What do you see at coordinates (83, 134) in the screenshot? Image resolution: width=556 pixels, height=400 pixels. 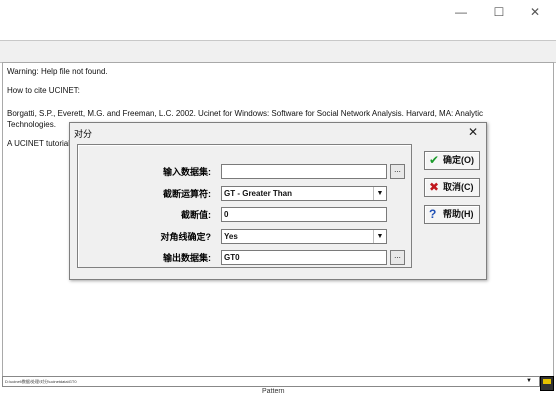 I see `dialog-title: 对分` at bounding box center [83, 134].